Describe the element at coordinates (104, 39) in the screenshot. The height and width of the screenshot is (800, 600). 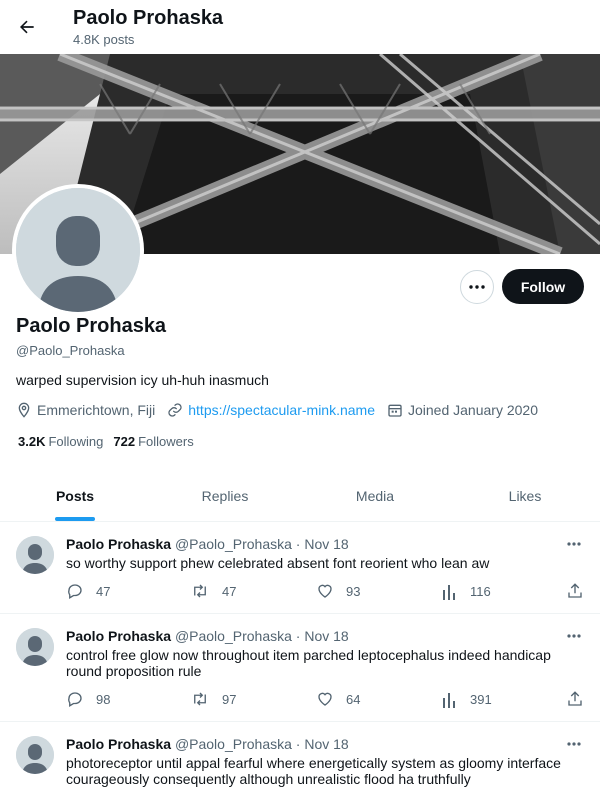
I see `header-posts-count: 4.8K posts` at that location.